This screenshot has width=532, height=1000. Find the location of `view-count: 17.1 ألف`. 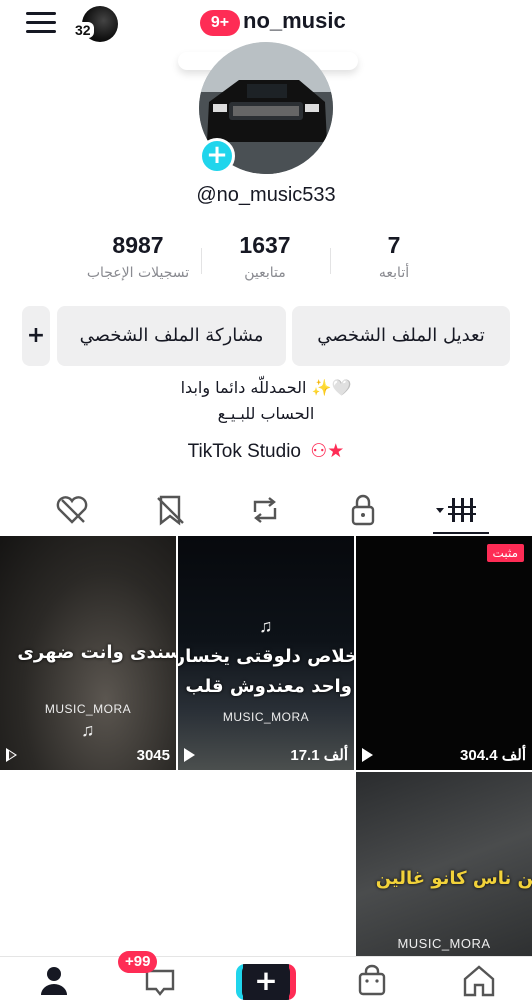

view-count: 17.1 ألف is located at coordinates (319, 755).